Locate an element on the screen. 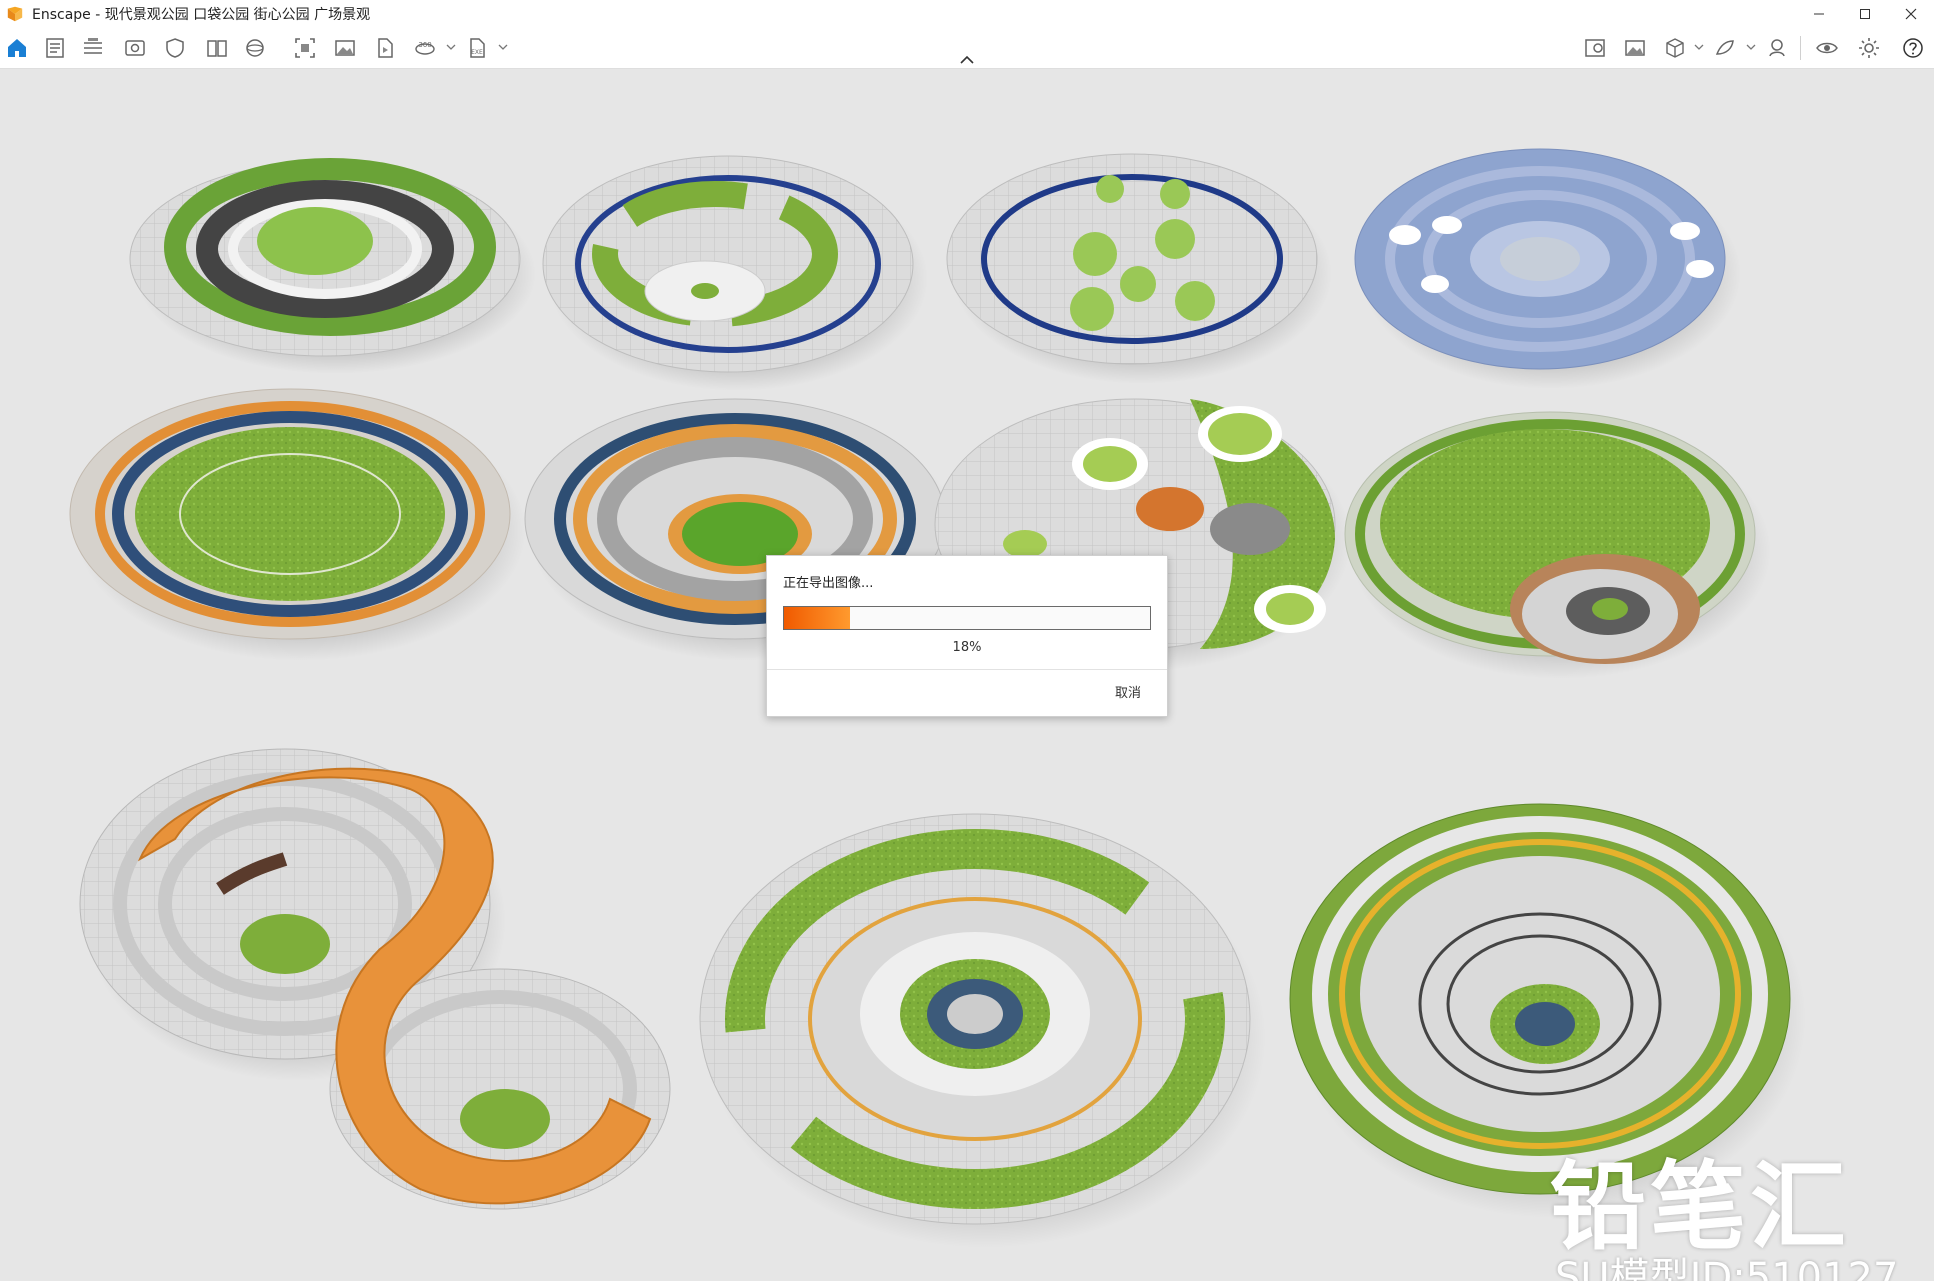 The width and height of the screenshot is (1934, 1281). watermark-model-id: SU模型ID:510127 is located at coordinates (1727, 1268).